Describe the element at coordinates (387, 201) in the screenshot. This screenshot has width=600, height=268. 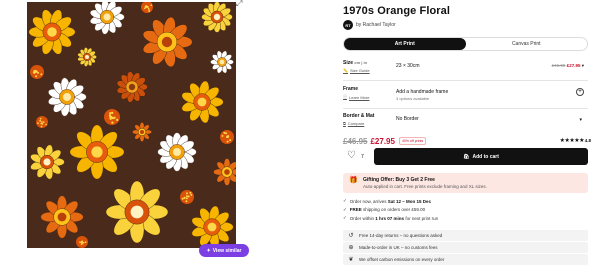
I see `list-item: ✓ Order now, arrives Sat 12 – Mon 15 Dec` at that location.